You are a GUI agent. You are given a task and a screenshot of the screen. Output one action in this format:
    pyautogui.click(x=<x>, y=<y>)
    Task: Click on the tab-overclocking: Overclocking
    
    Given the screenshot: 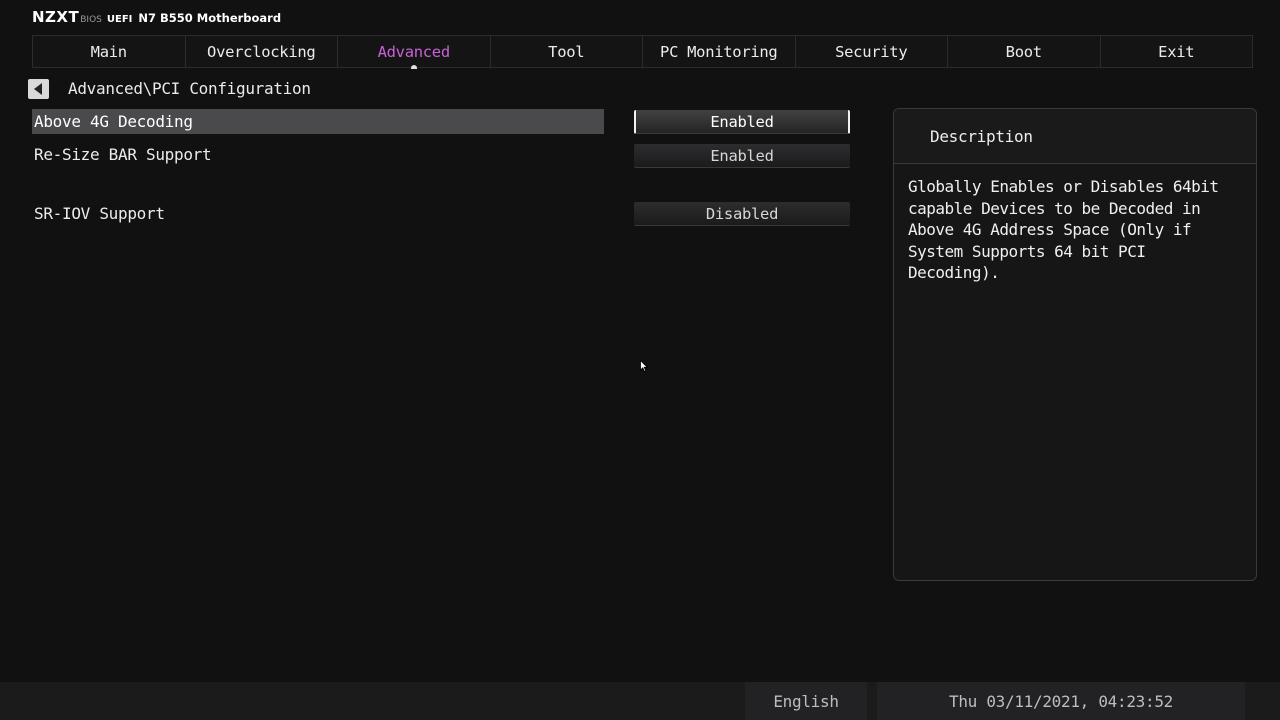 What is the action you would take?
    pyautogui.click(x=262, y=51)
    